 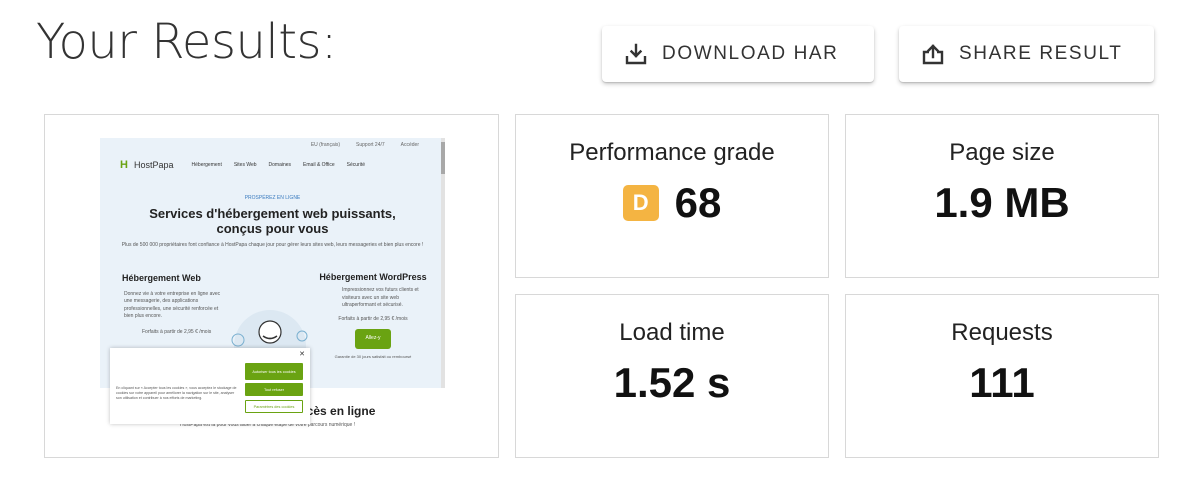 I want to click on performance-grade-label: Performance grade, so click(x=672, y=152).